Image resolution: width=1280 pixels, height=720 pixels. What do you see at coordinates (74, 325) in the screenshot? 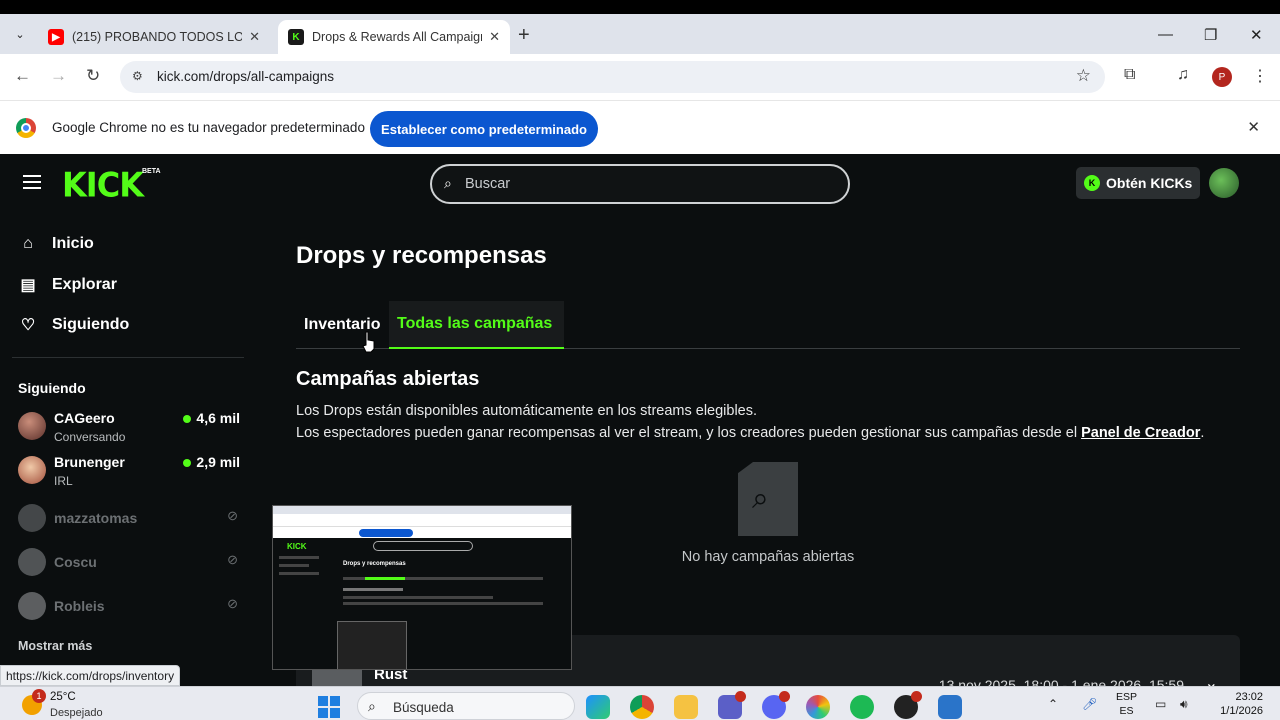
I see `sidebar-item-siguiendo: ♡ Siguiendo` at bounding box center [74, 325].